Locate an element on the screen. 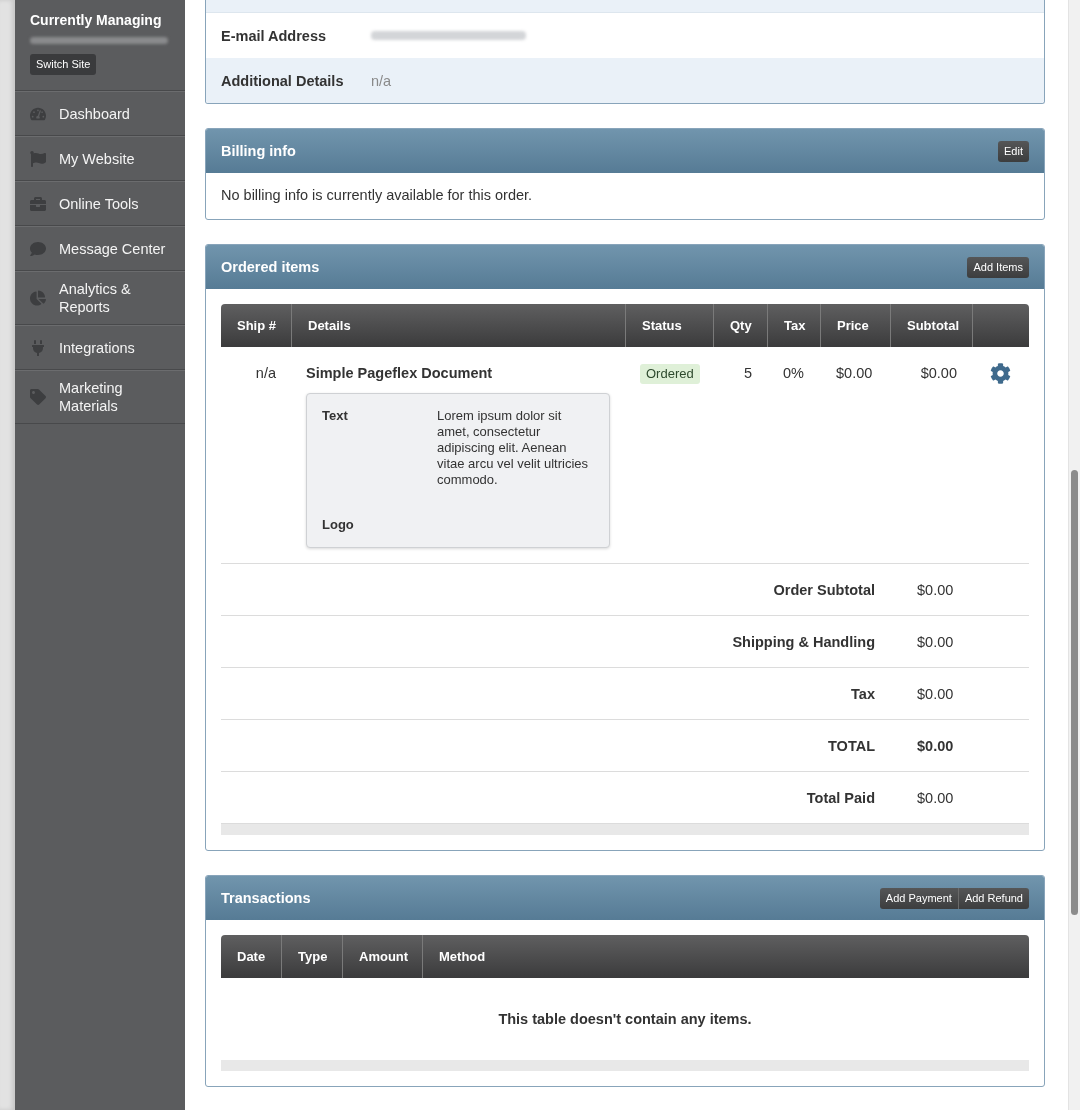 Image resolution: width=1080 pixels, height=1110 pixels. billing-message: No billing info is currently available for this order. is located at coordinates (377, 195).